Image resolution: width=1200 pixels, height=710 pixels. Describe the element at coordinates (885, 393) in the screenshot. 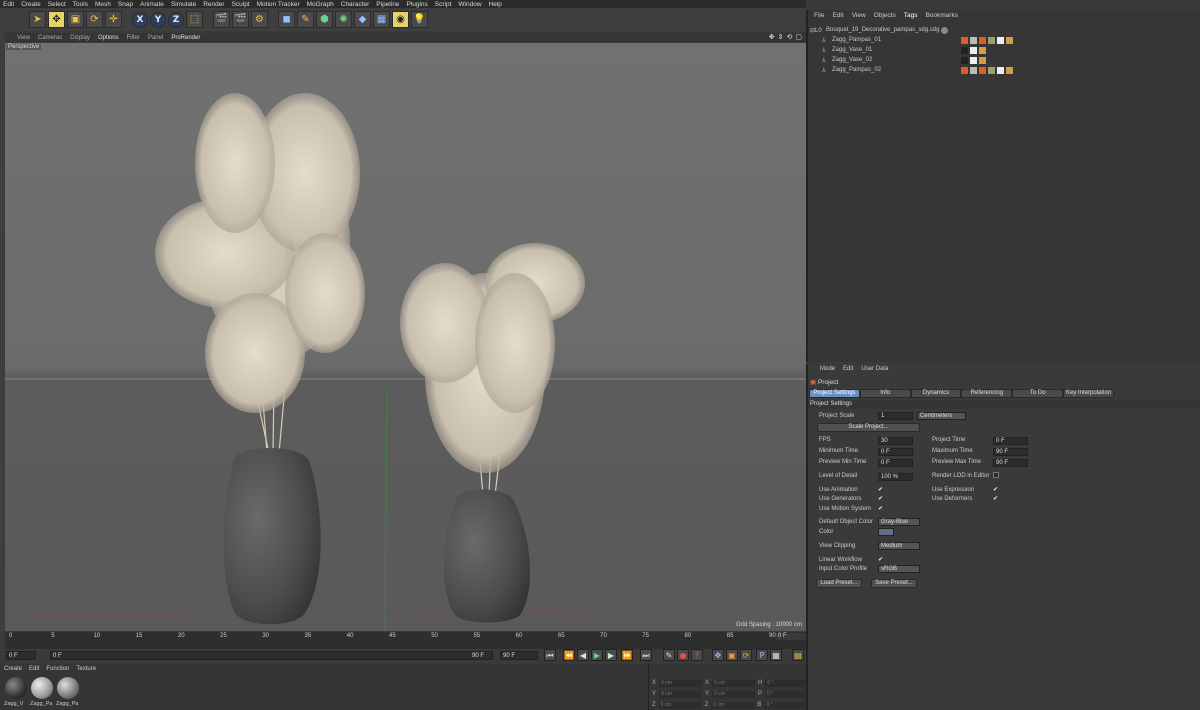

I see `tab-info: Info` at that location.